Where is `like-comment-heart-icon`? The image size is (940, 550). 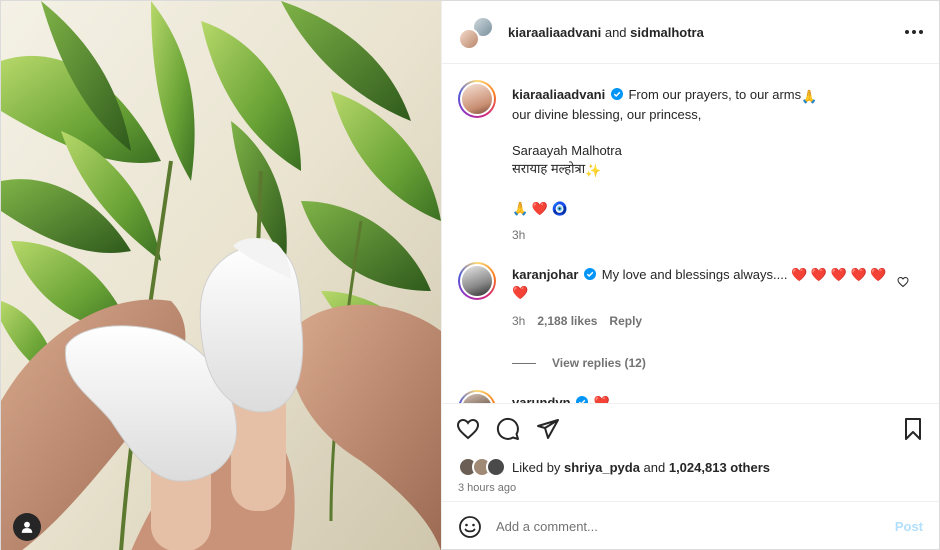 like-comment-heart-icon is located at coordinates (903, 282).